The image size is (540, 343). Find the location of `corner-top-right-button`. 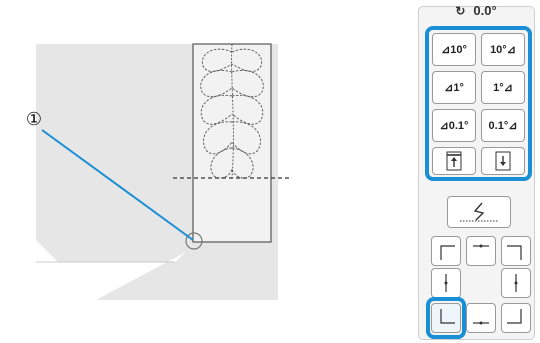

corner-top-right-button is located at coordinates (516, 251).